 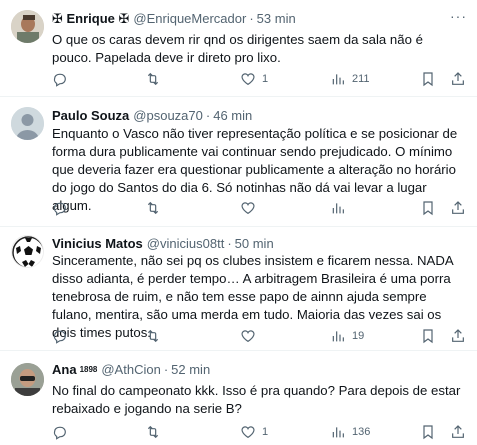 I want to click on action-bar: 19, so click(x=255, y=336).